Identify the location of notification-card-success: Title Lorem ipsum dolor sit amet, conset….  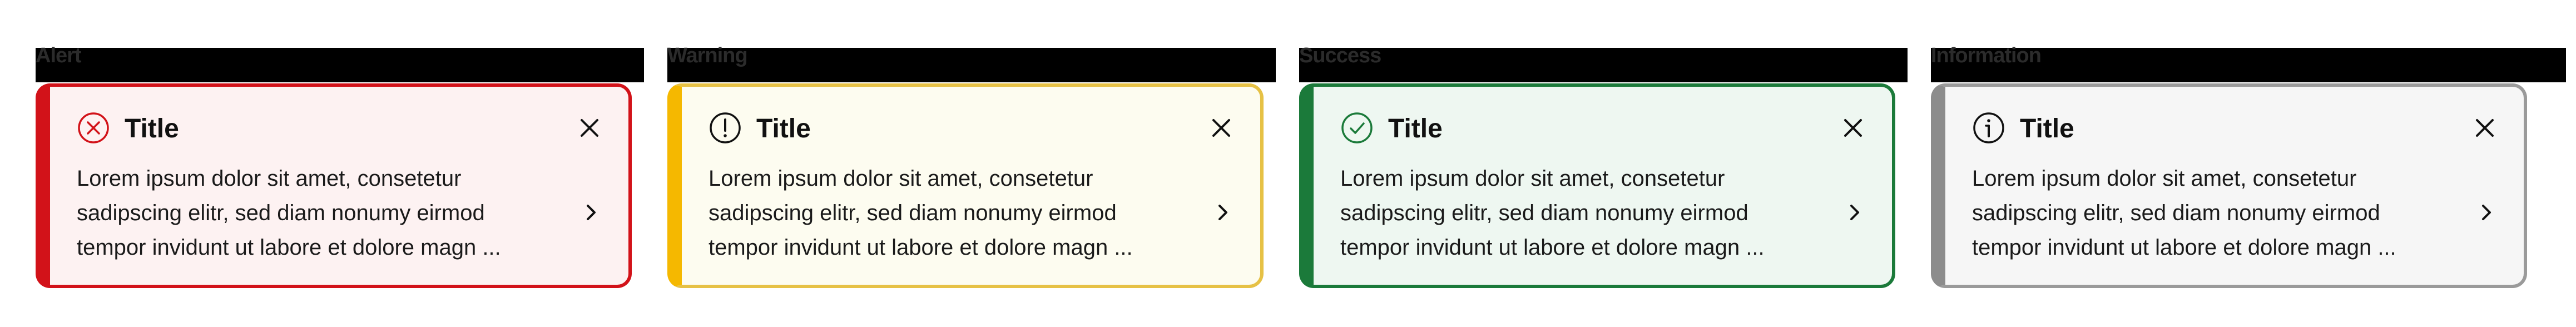
(1597, 186).